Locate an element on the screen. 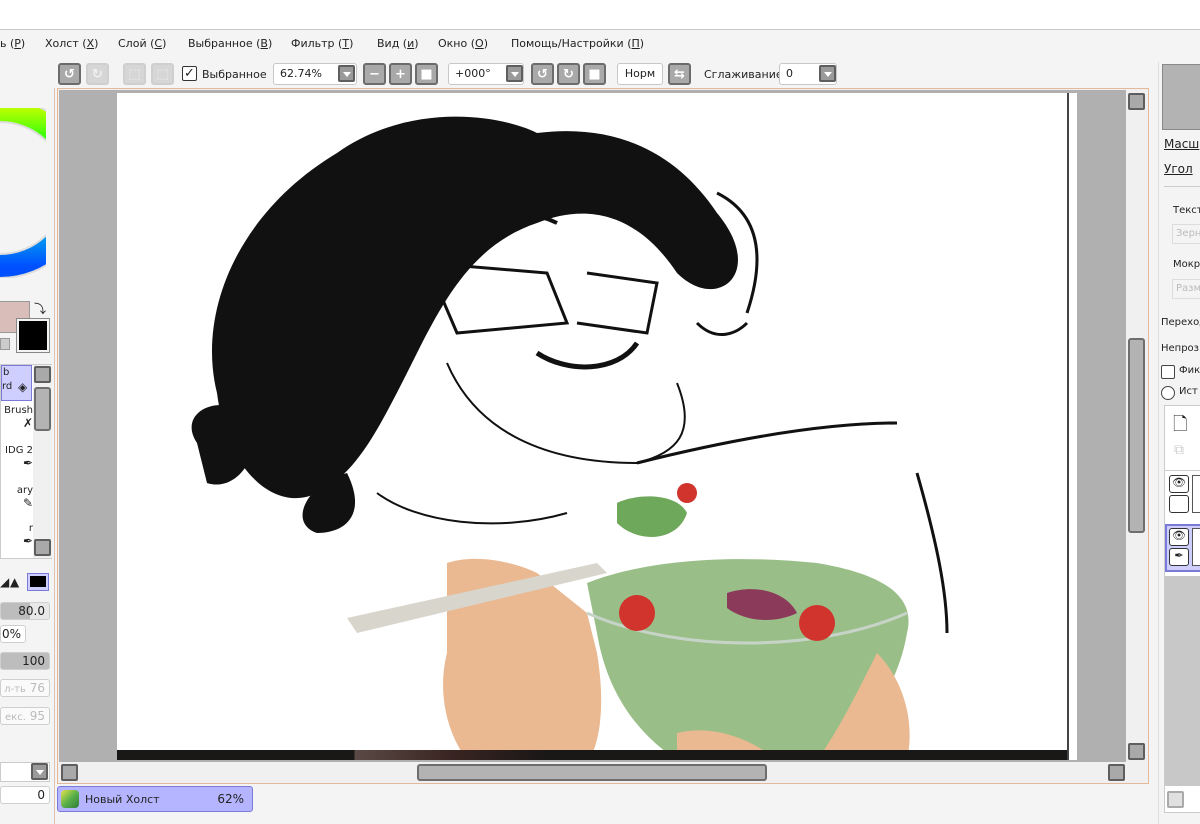 The image size is (1200, 824). layer-panel: 🗋 ⧉ 👁 👁 ✒ is located at coordinates (1182, 609).